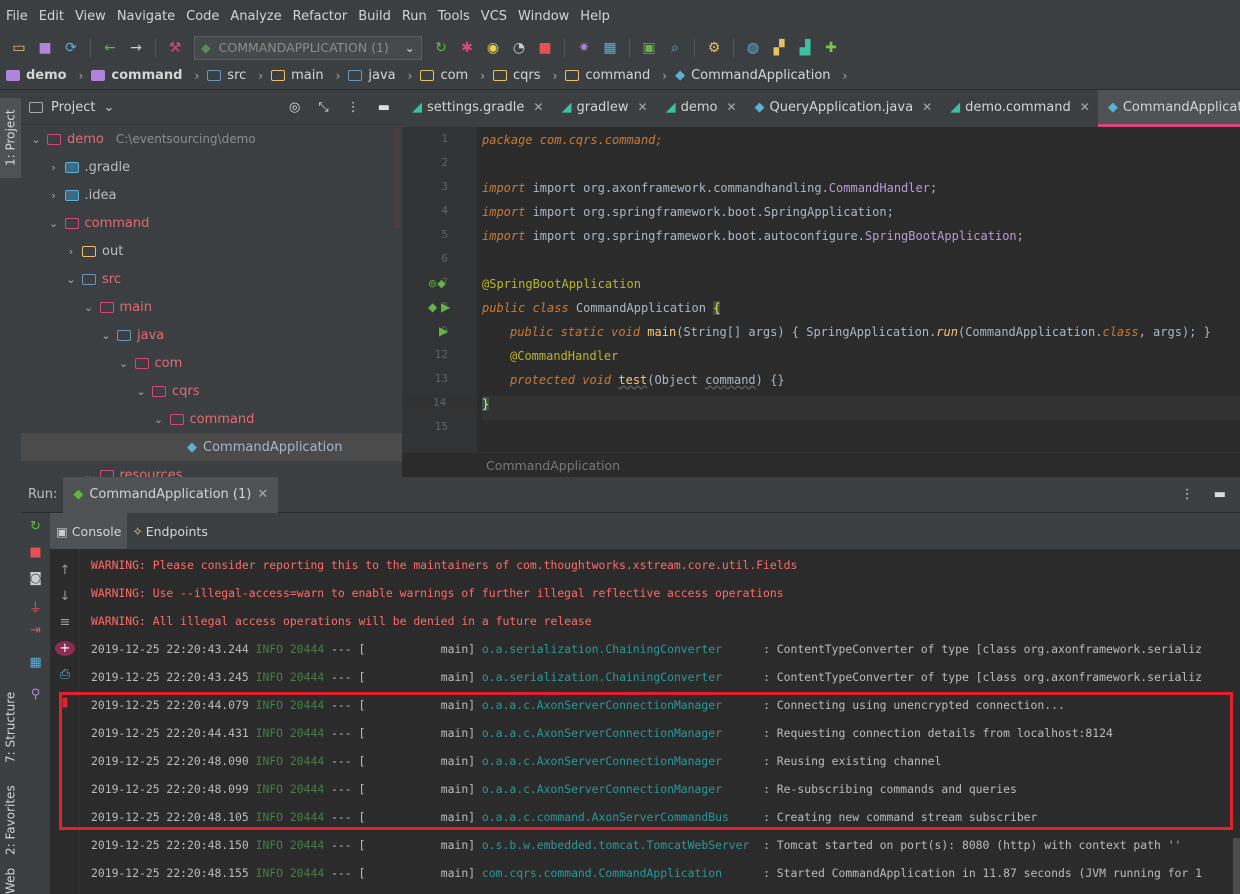 The height and width of the screenshot is (894, 1240). I want to click on editor-tab-demo-command: ◢ demo.command ✕, so click(1019, 108).